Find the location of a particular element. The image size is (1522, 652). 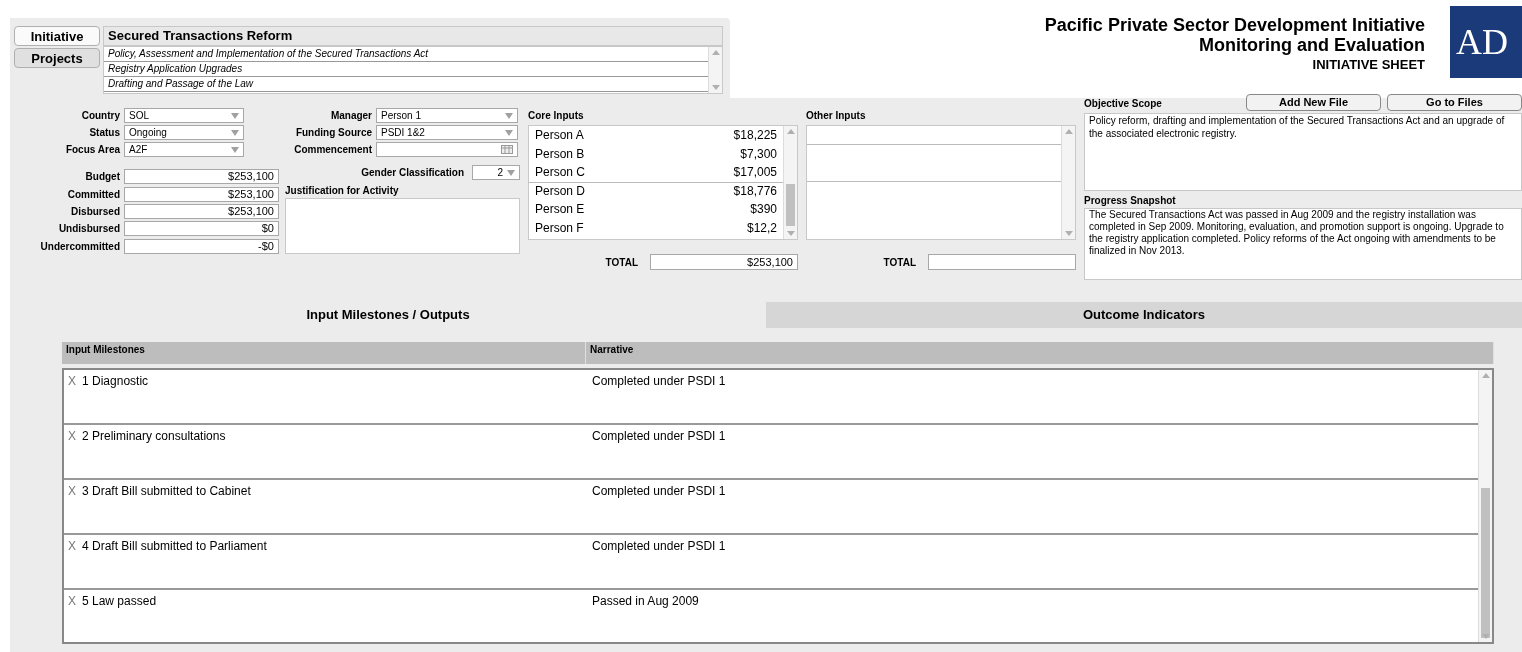

header-title: Pacific Private Sector Development Initiative is located at coordinates (1234, 25).